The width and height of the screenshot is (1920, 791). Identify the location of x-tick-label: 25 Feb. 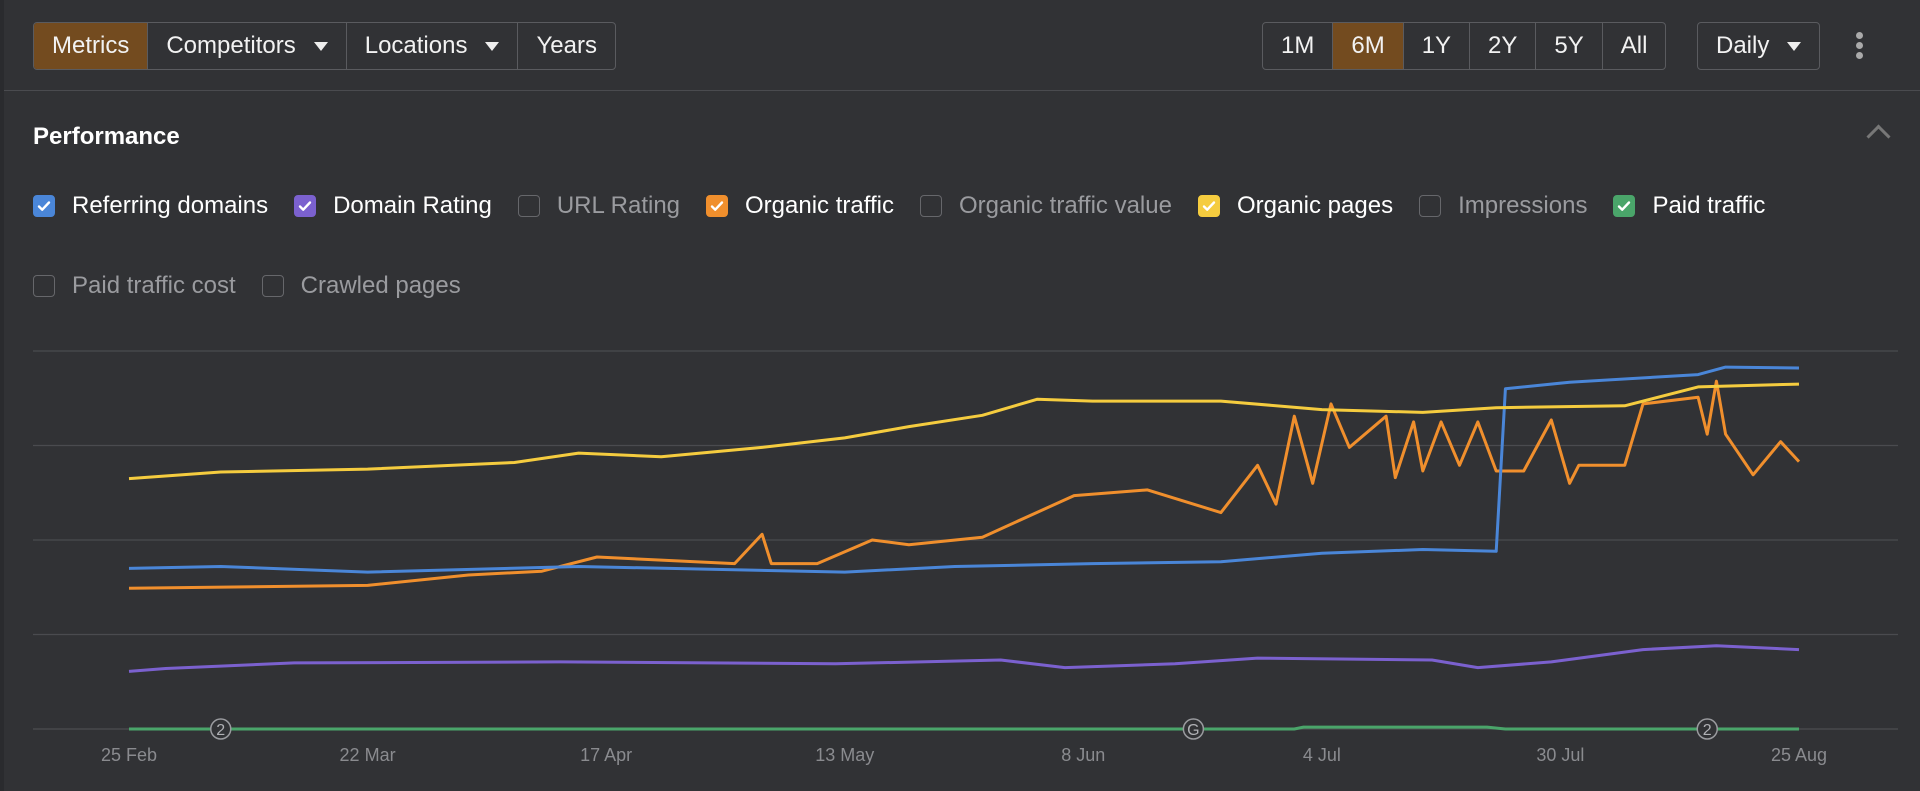
(129, 755).